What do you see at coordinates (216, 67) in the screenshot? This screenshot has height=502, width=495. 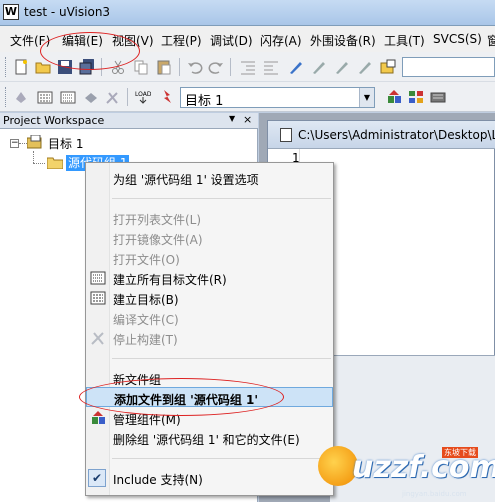 I see `redo-icon` at bounding box center [216, 67].